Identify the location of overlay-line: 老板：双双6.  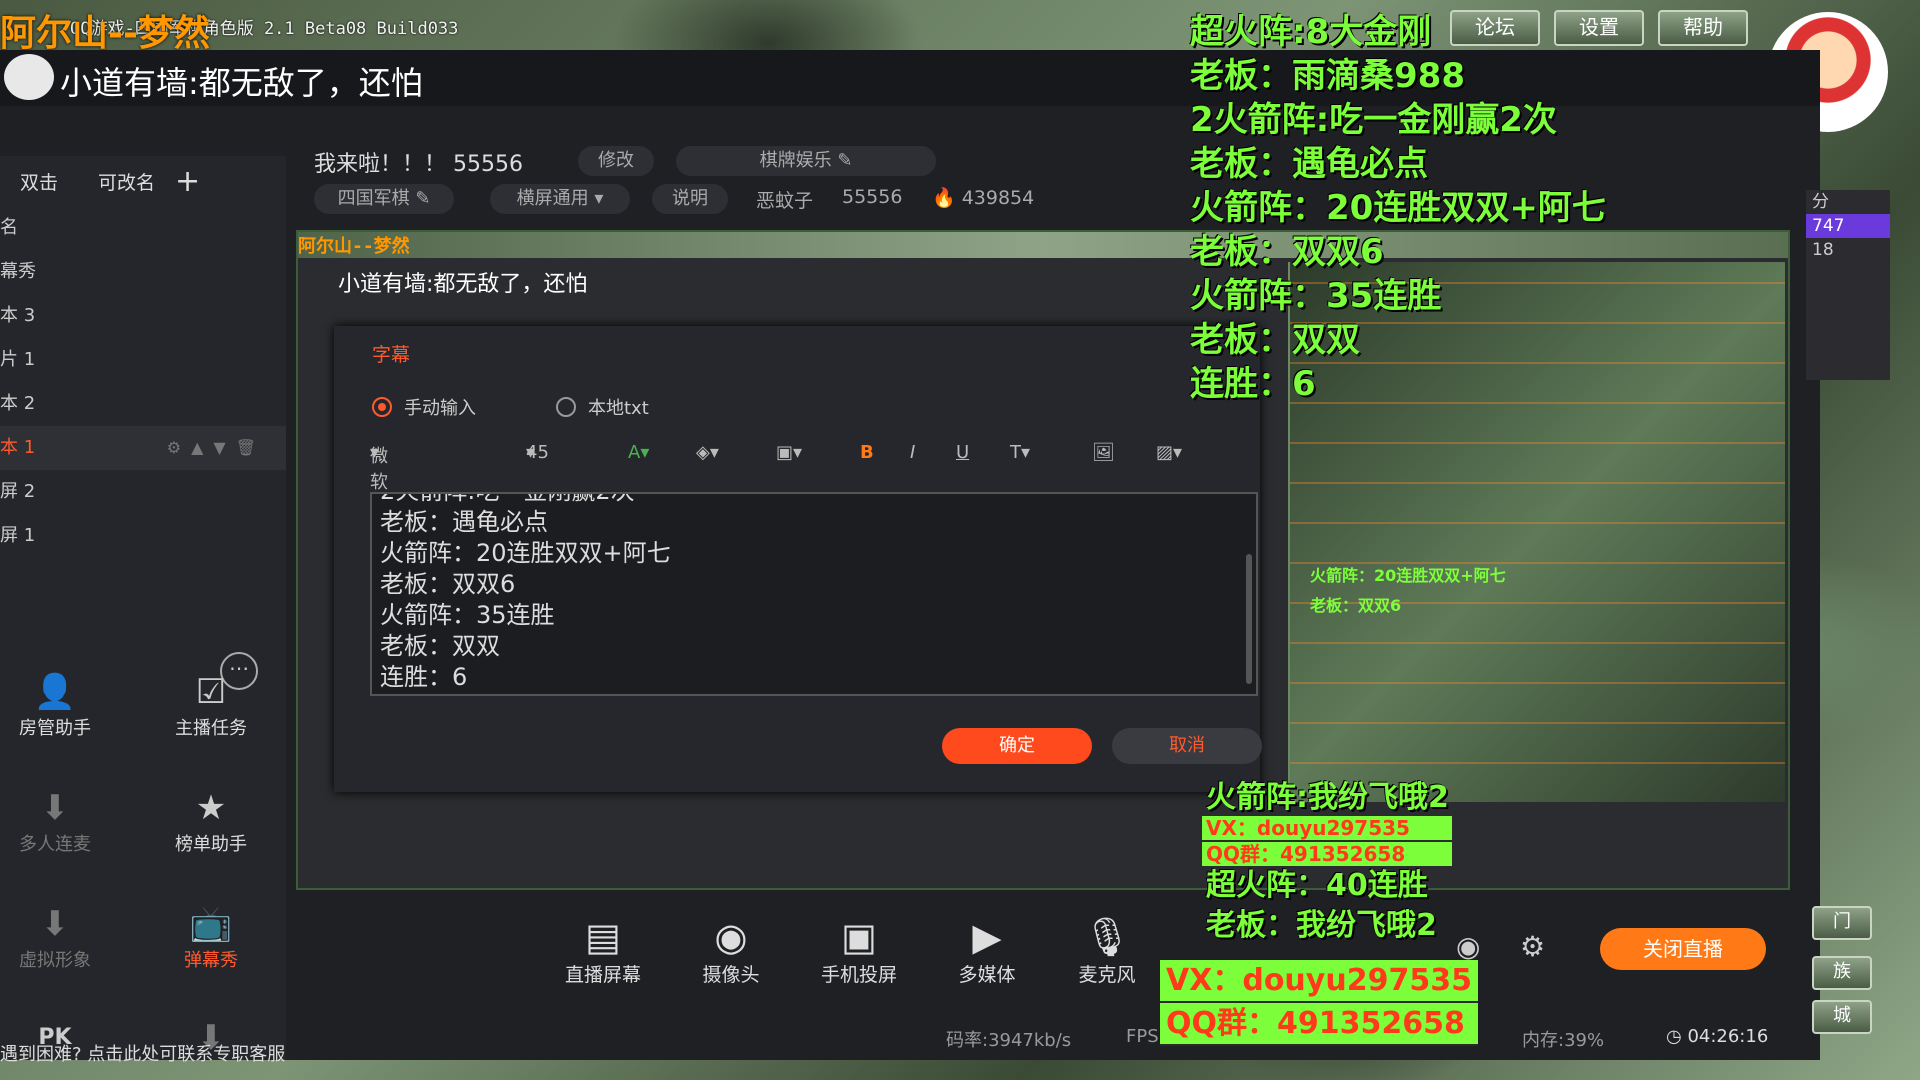
(1287, 252).